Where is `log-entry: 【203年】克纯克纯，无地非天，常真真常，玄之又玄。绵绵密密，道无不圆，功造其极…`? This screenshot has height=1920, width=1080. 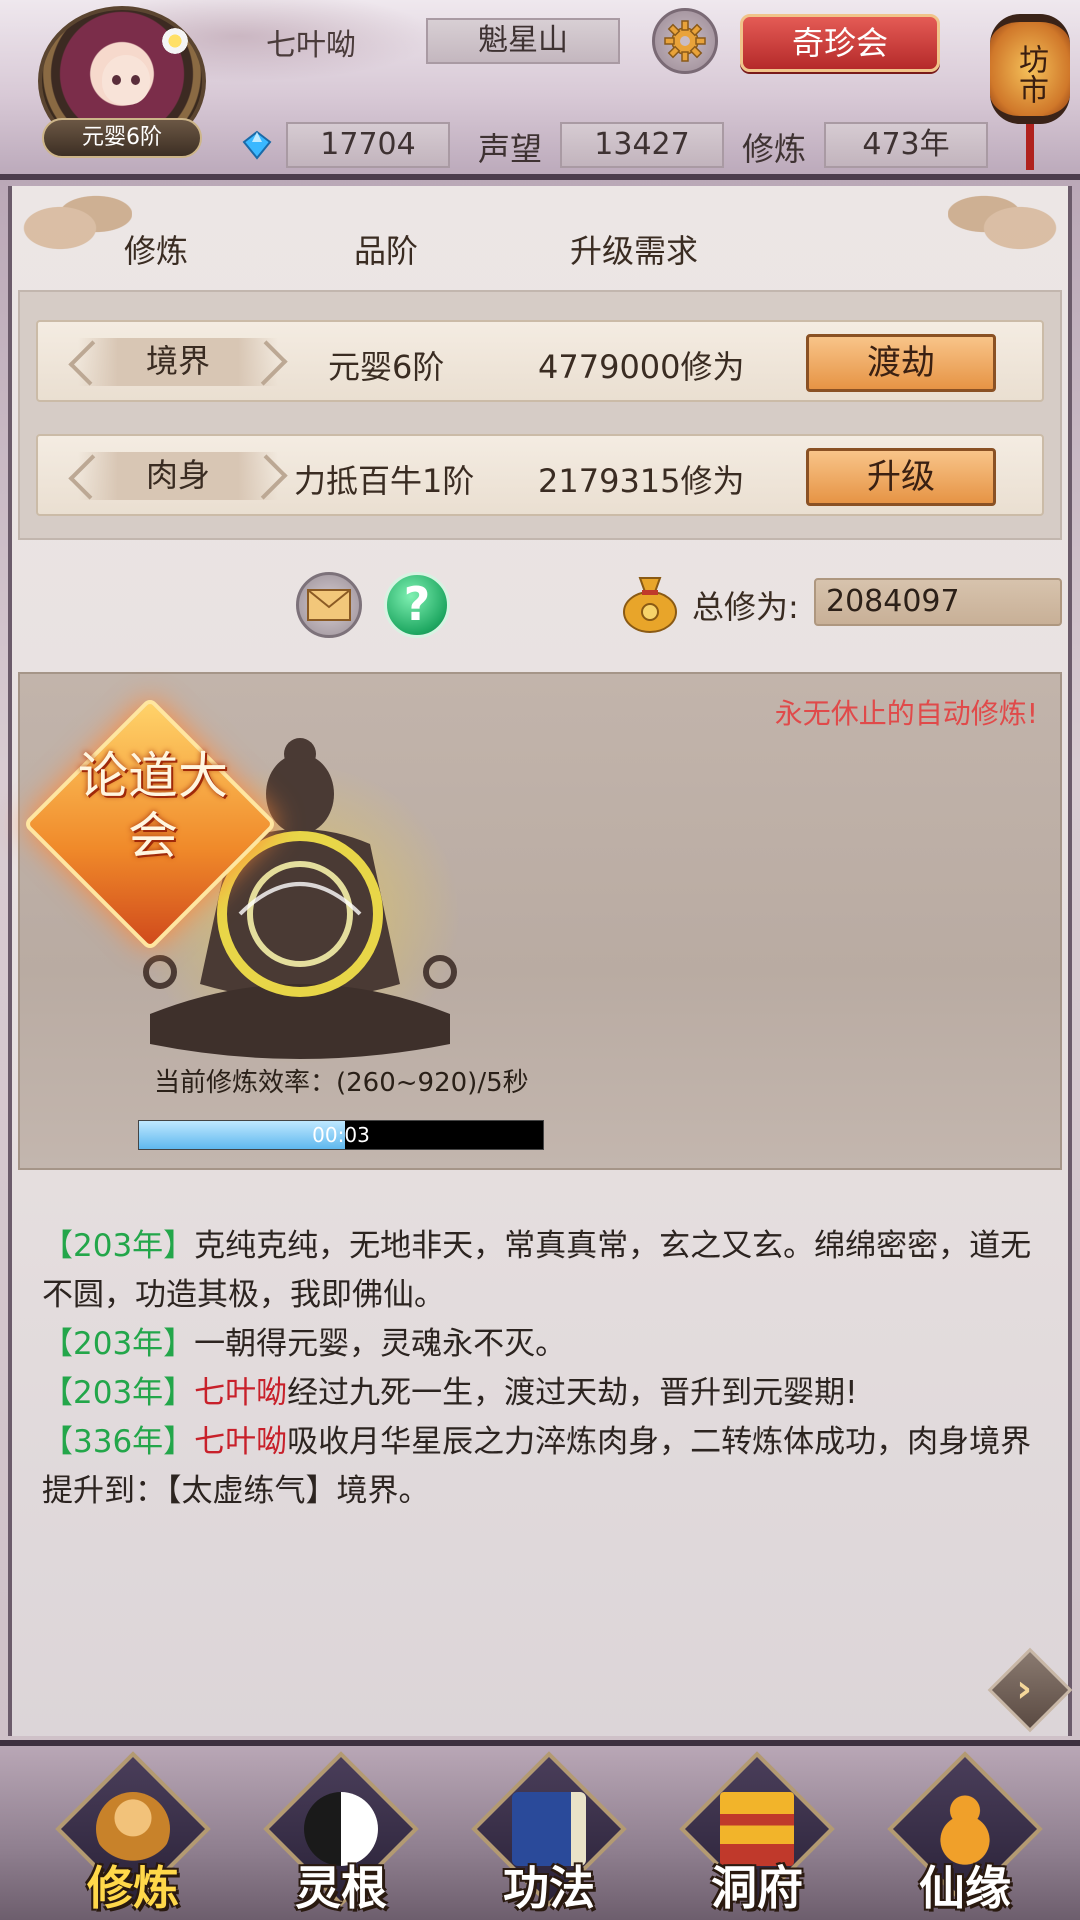 log-entry: 【203年】克纯克纯，无地非天，常真真常，玄之又玄。绵绵密密，道无不圆，功造其极… is located at coordinates (537, 1271).